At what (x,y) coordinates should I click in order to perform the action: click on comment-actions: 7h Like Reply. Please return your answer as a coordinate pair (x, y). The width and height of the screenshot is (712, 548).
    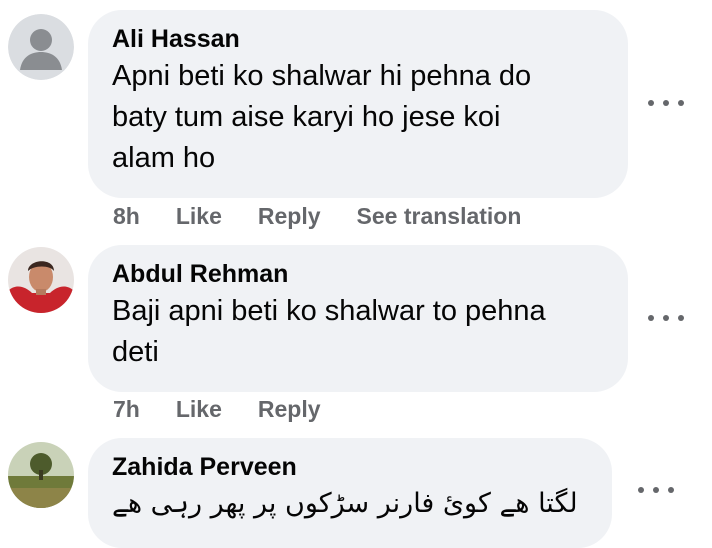
    Looking at the image, I should click on (235, 409).